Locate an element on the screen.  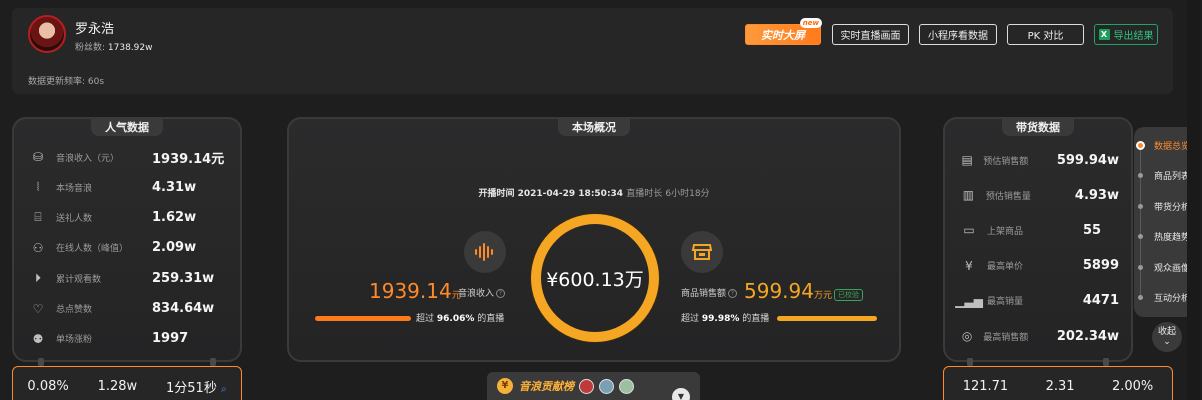
stat-value: 2.09w is located at coordinates (174, 248).